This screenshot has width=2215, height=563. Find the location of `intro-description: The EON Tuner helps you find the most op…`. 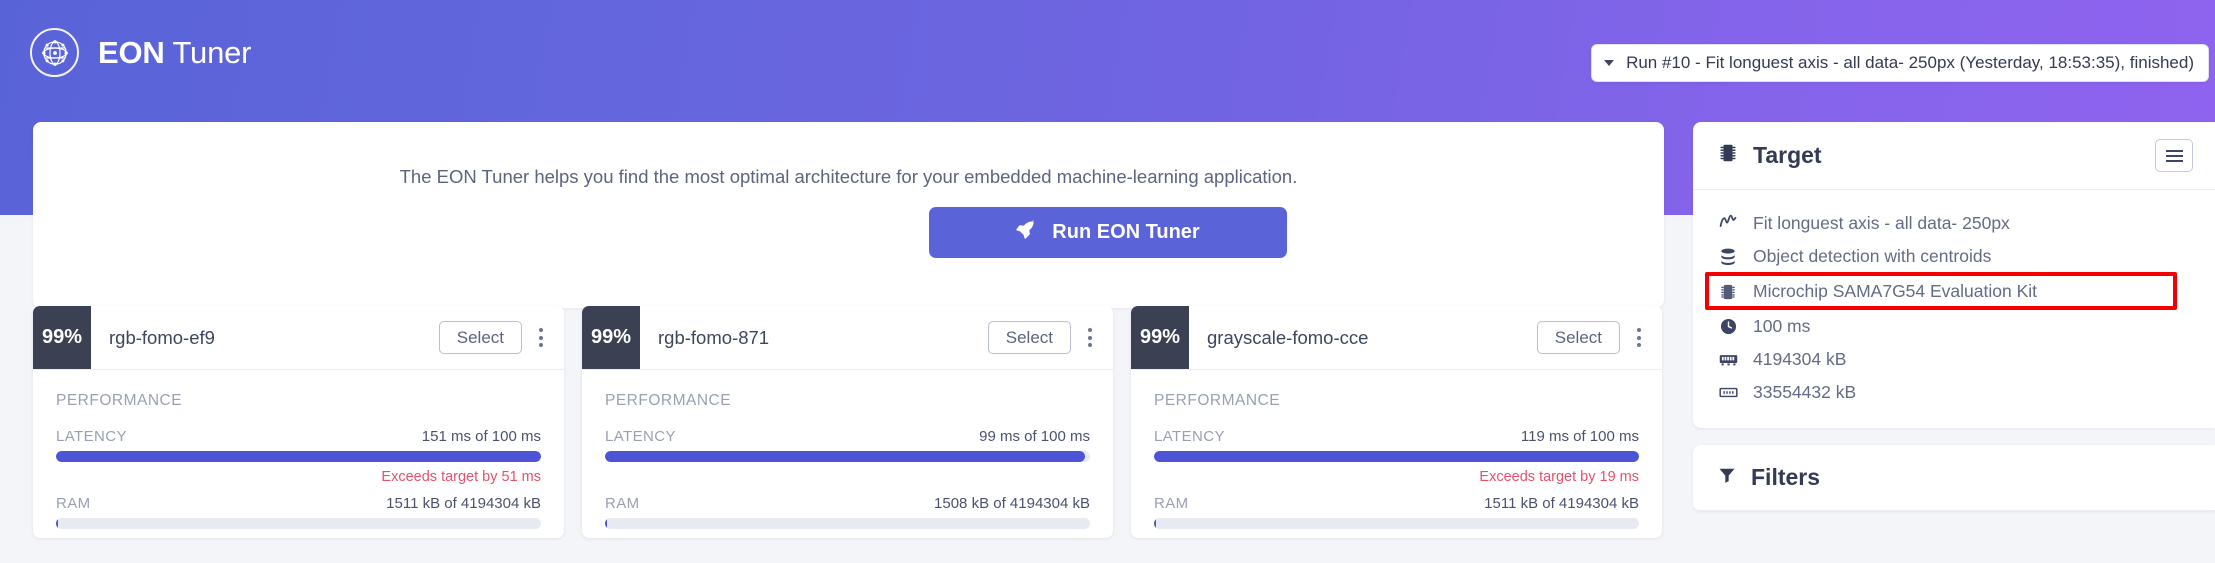

intro-description: The EON Tuner helps you find the most op… is located at coordinates (848, 176).